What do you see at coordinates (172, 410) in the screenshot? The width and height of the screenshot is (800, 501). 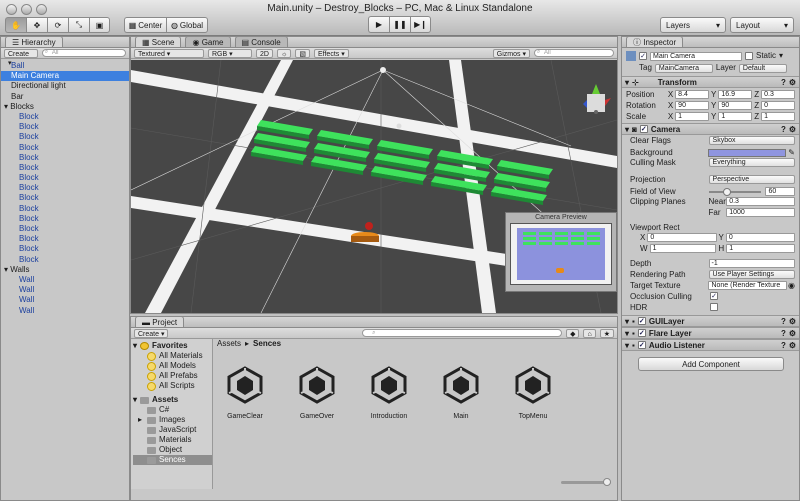 I see `folder-item: C#` at bounding box center [172, 410].